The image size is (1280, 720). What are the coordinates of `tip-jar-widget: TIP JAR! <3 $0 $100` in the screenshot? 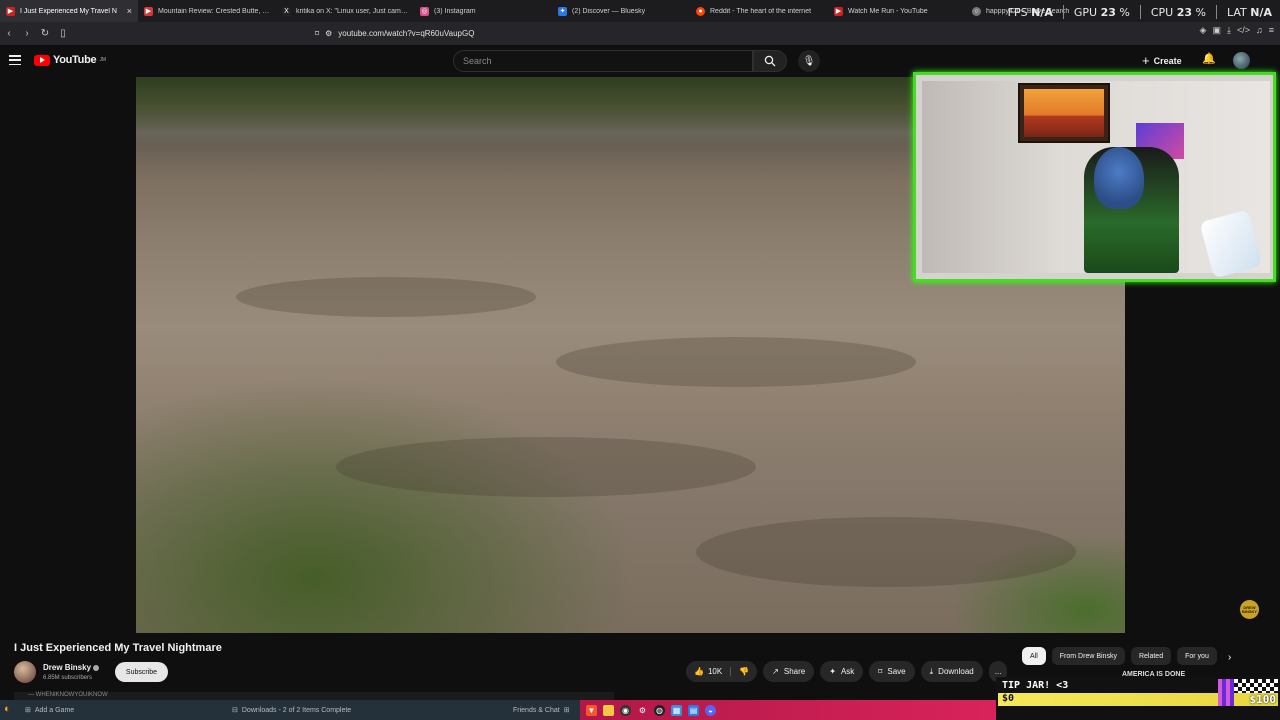 It's located at (1138, 698).